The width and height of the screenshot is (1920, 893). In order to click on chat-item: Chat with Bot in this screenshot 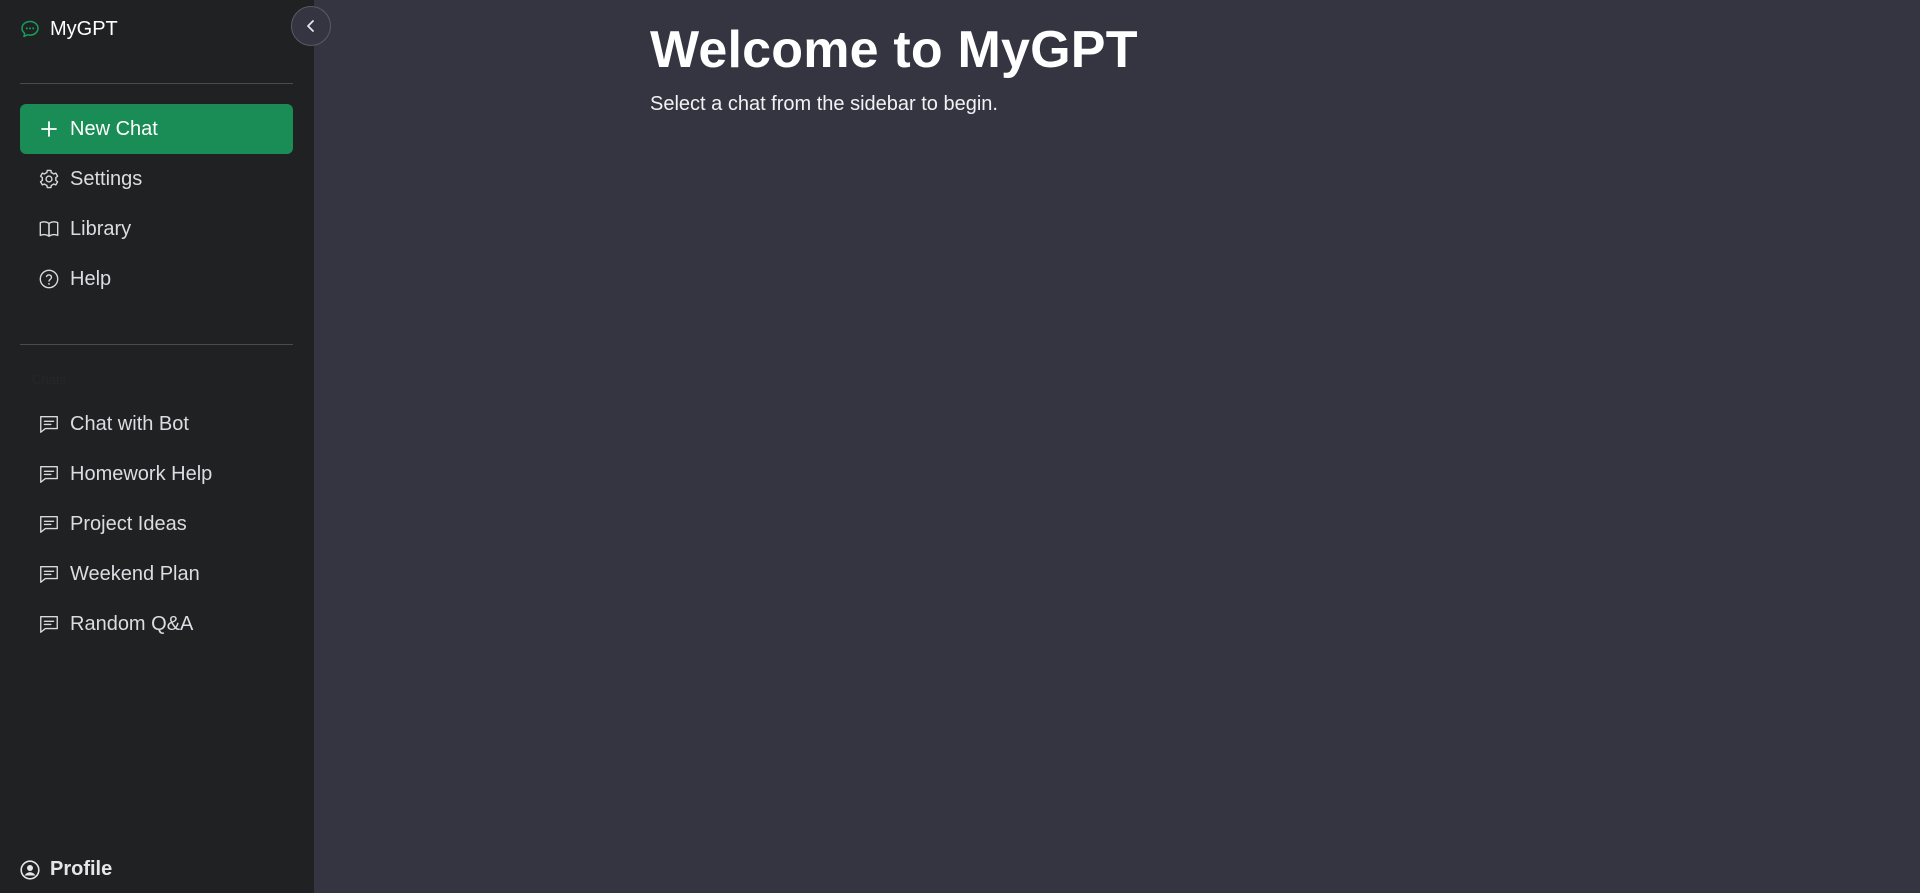, I will do `click(156, 424)`.